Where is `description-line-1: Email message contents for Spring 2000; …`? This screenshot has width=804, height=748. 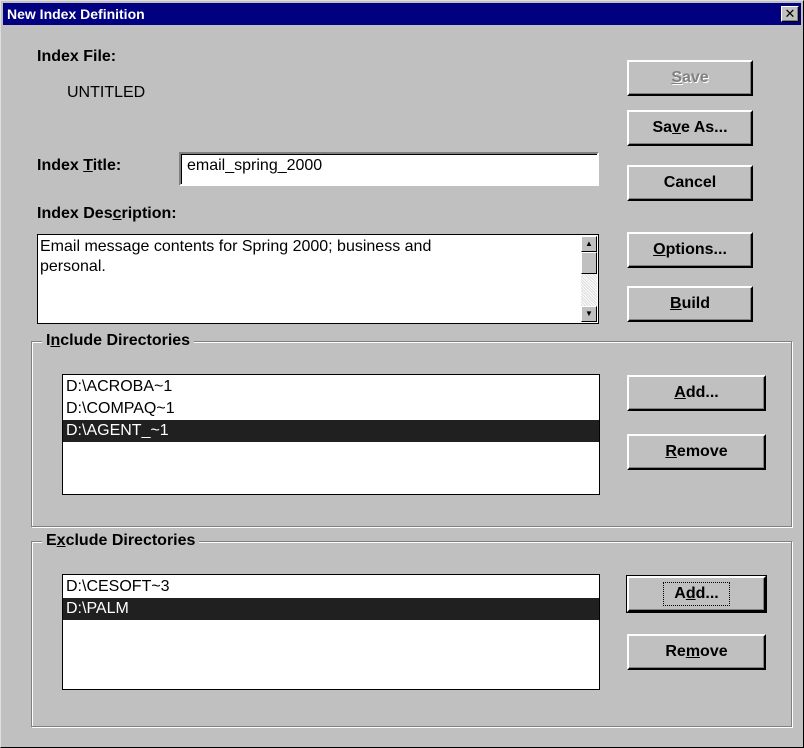
description-line-1: Email message contents for Spring 2000; … is located at coordinates (236, 246).